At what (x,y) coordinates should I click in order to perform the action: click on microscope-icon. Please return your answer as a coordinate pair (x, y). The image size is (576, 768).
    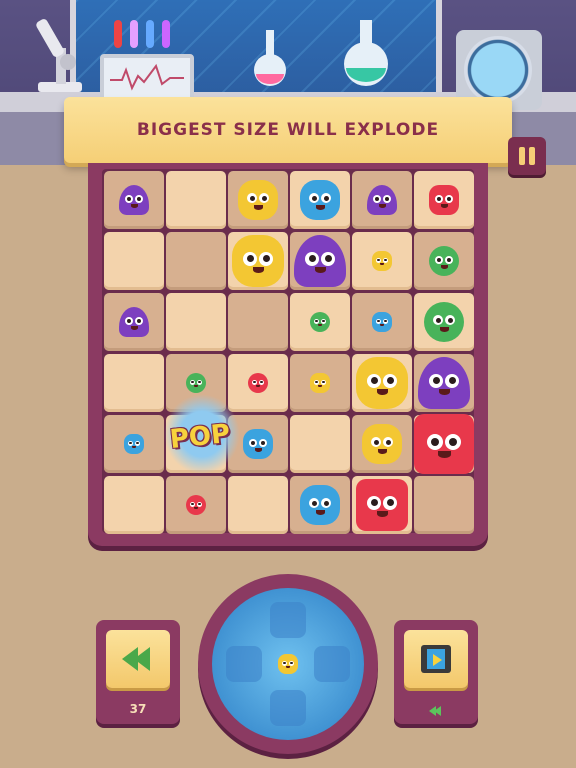
    Looking at the image, I should click on (59, 55).